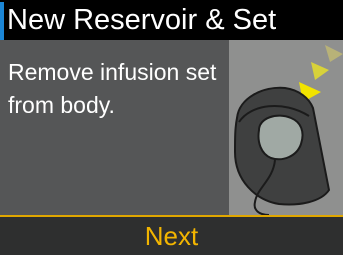 The height and width of the screenshot is (255, 343). I want to click on instruction-message: Remove infusion set from body., so click(112, 88).